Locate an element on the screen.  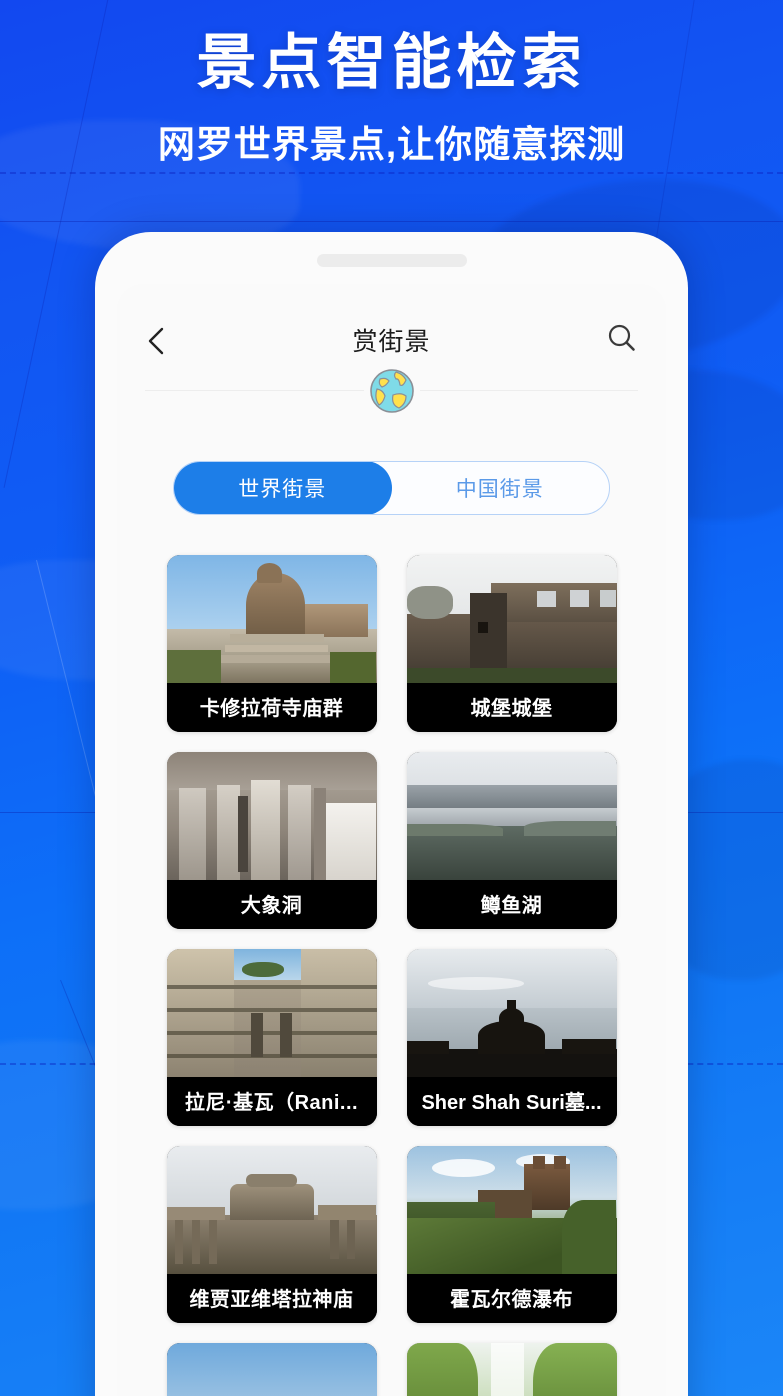
attraction-card: 卡修拉荷寺庙群 is located at coordinates (271, 643).